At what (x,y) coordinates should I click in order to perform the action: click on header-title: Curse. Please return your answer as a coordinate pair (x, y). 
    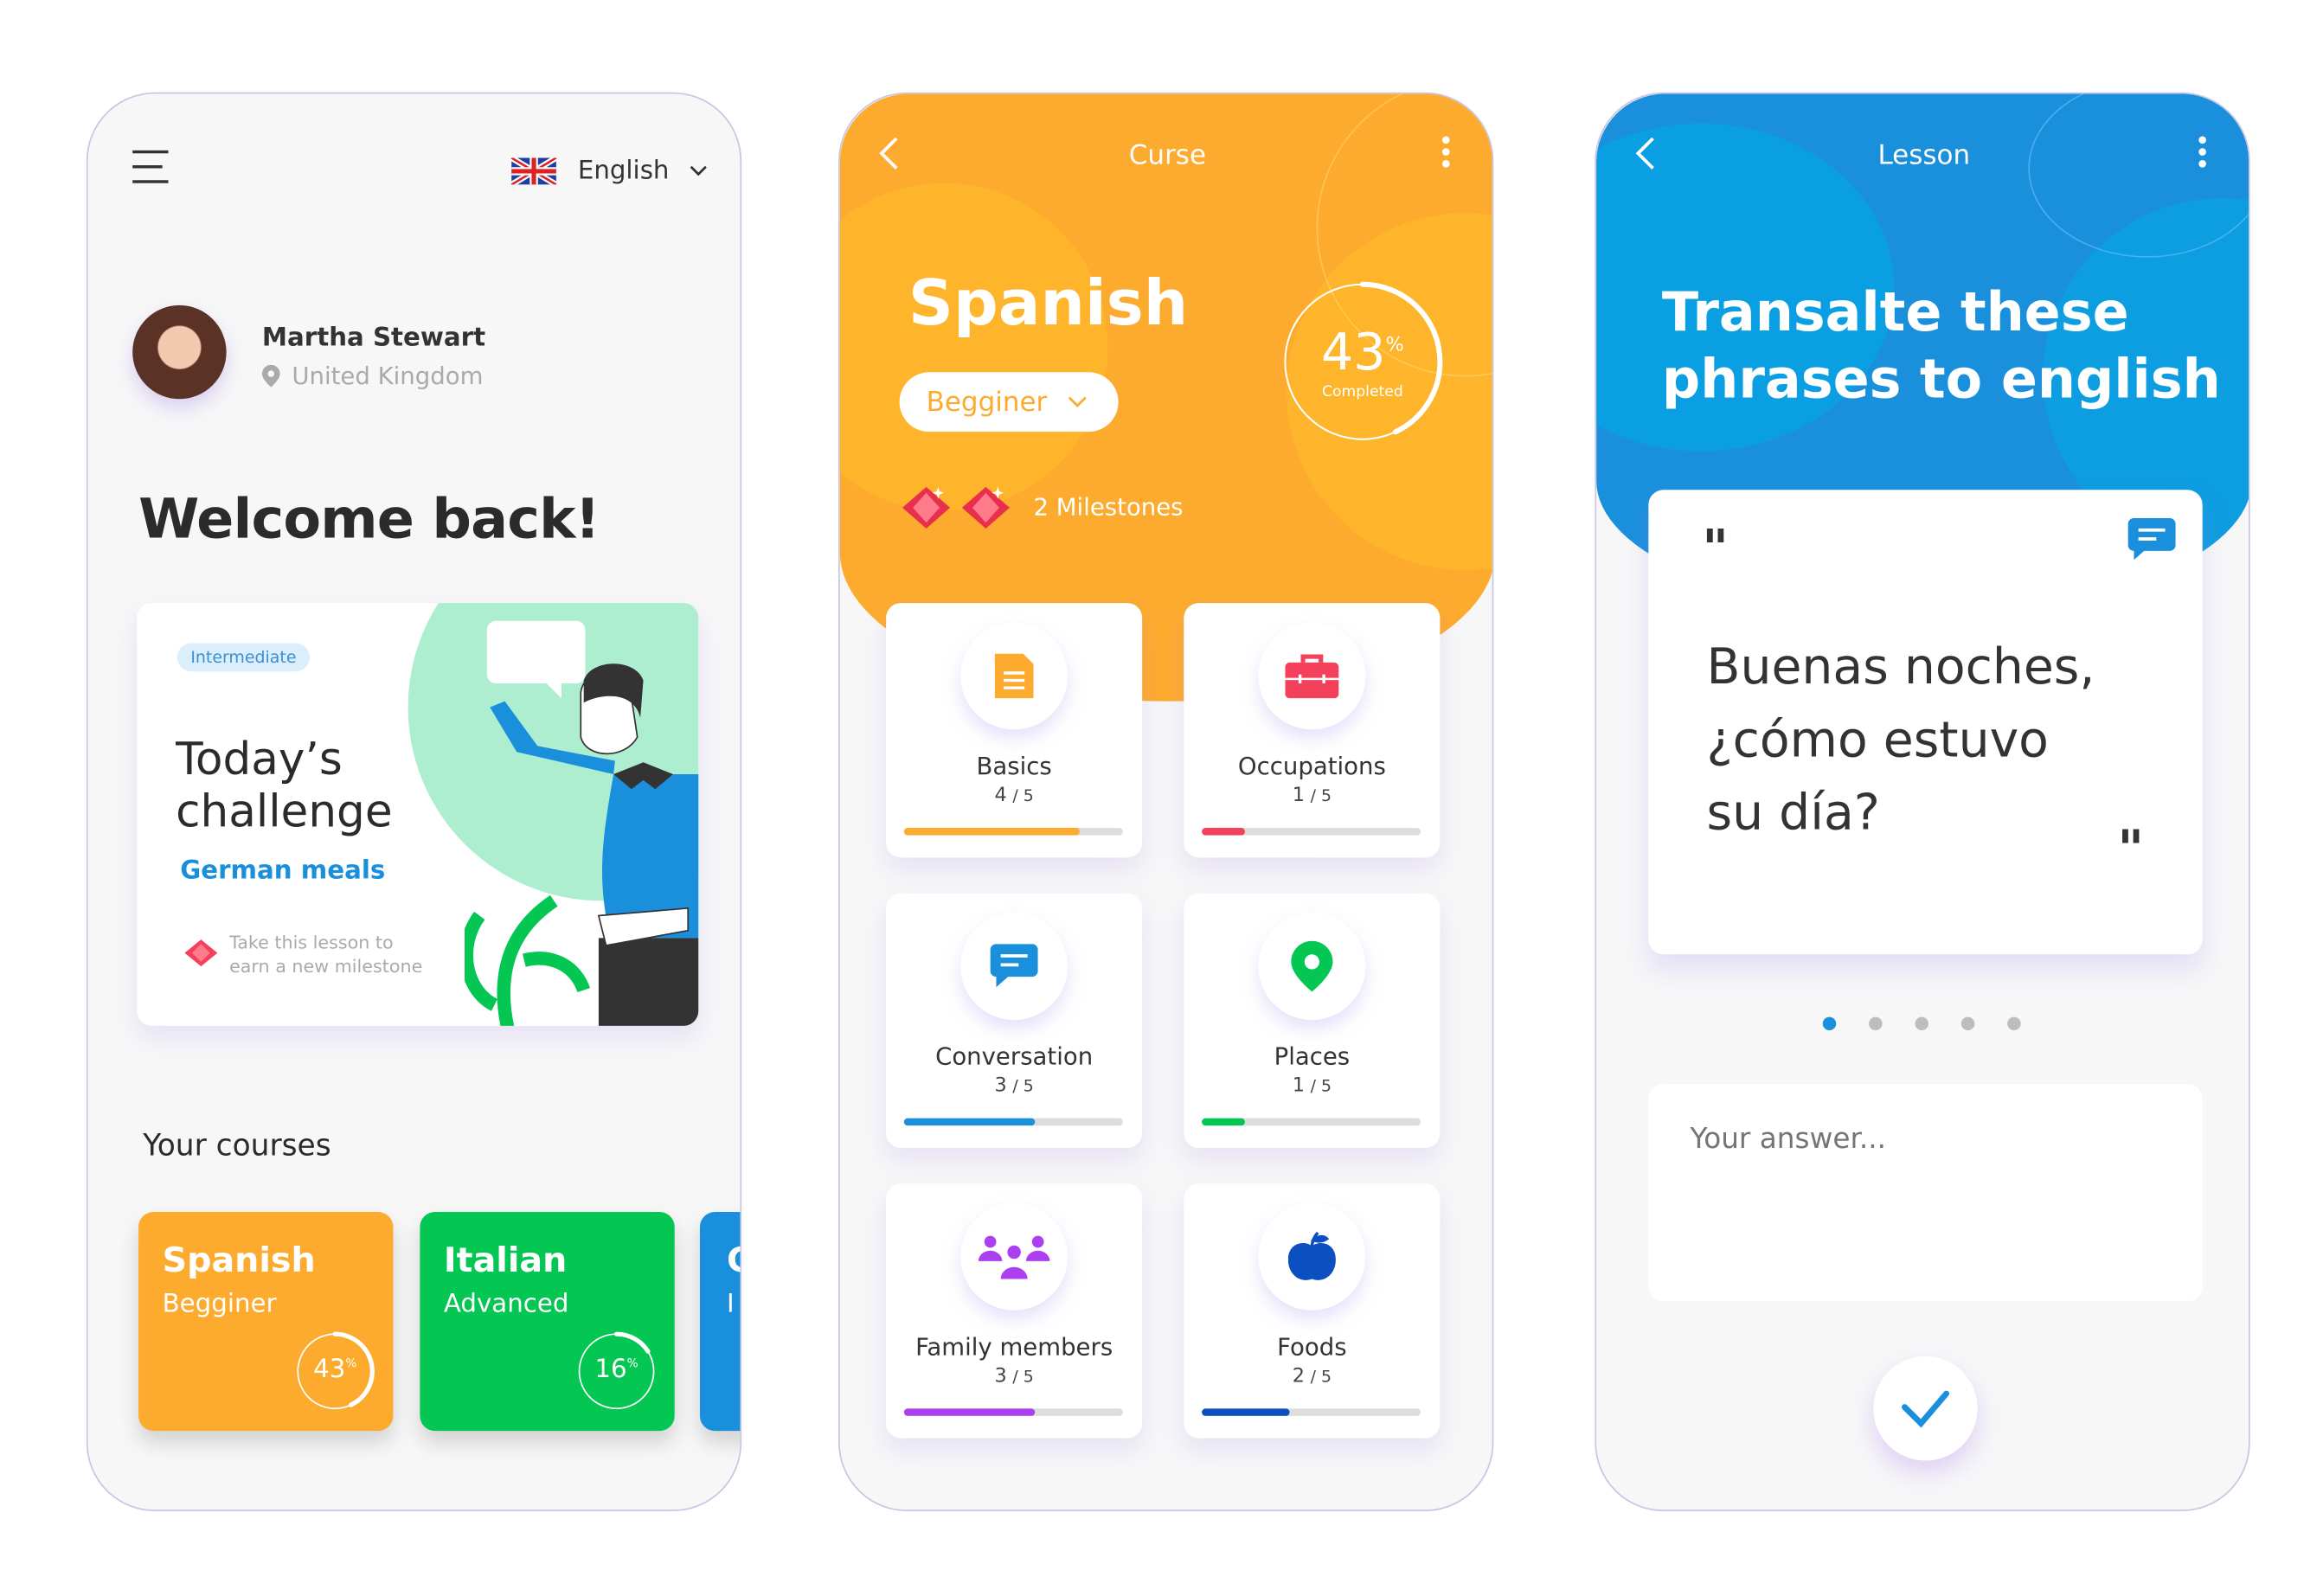
    Looking at the image, I should click on (1167, 155).